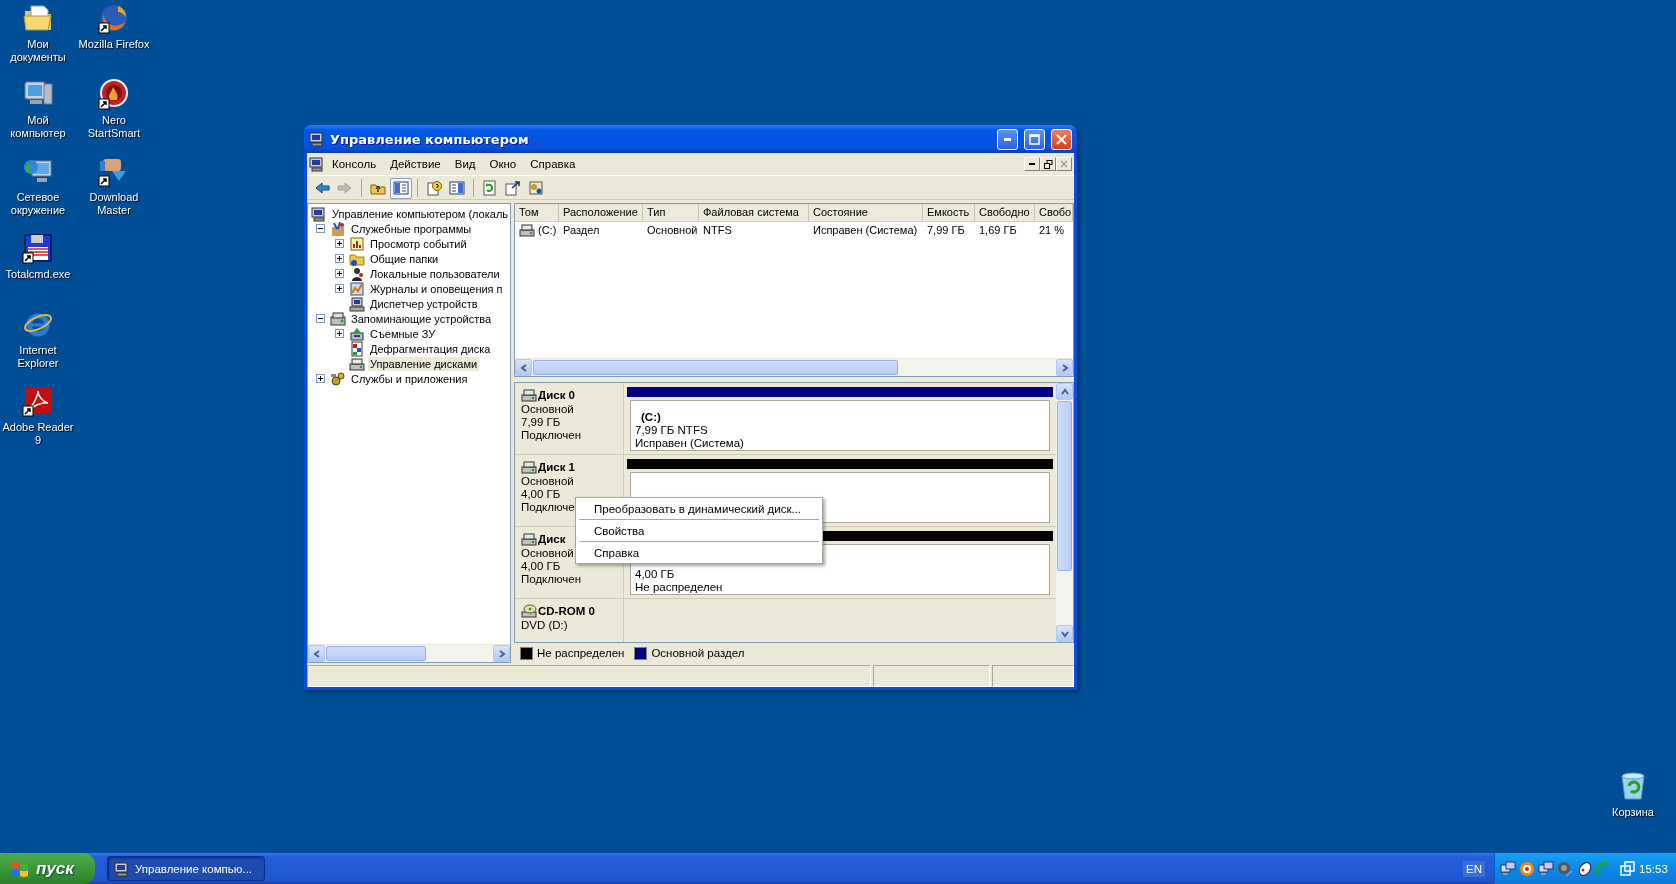 This screenshot has height=884, width=1676. I want to click on tree-item: Управление дисками, so click(424, 363).